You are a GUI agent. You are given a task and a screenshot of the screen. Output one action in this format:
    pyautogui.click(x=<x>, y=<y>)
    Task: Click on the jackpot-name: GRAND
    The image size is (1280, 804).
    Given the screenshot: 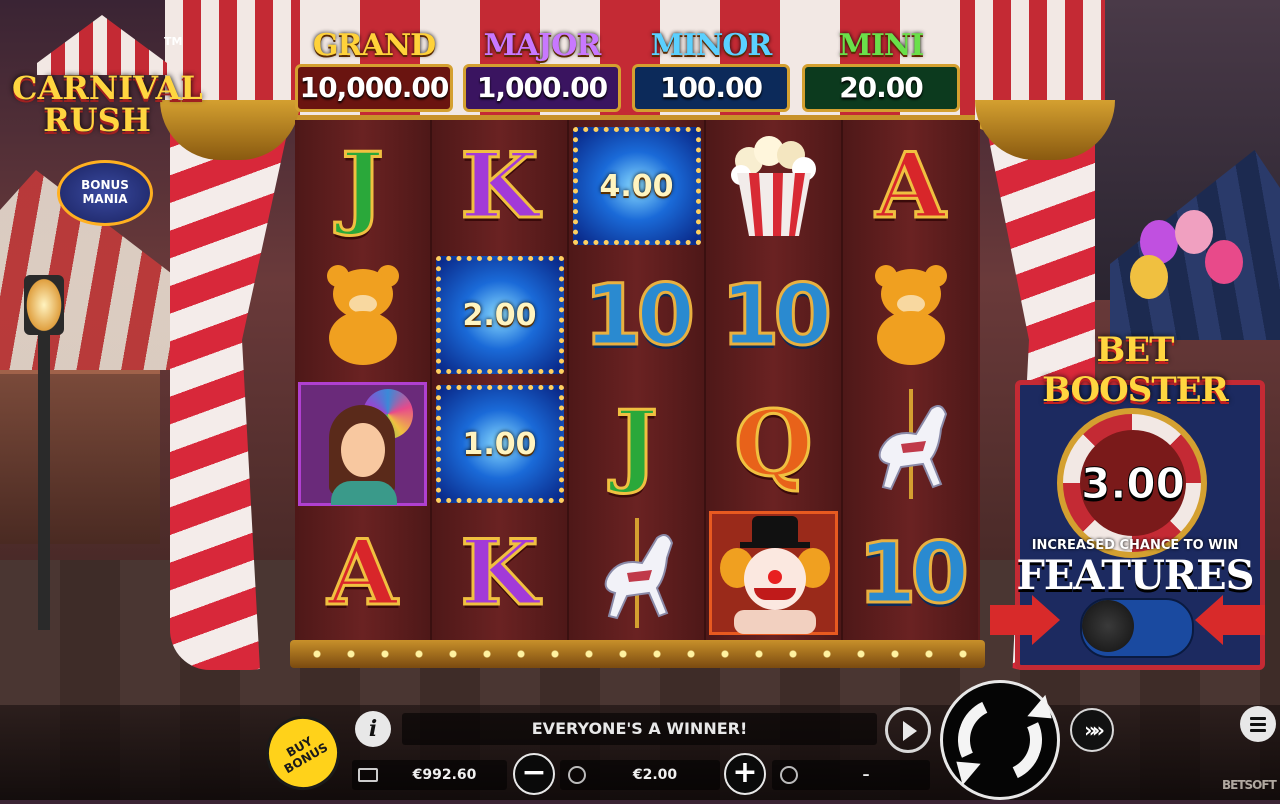 What is the action you would take?
    pyautogui.click(x=374, y=45)
    